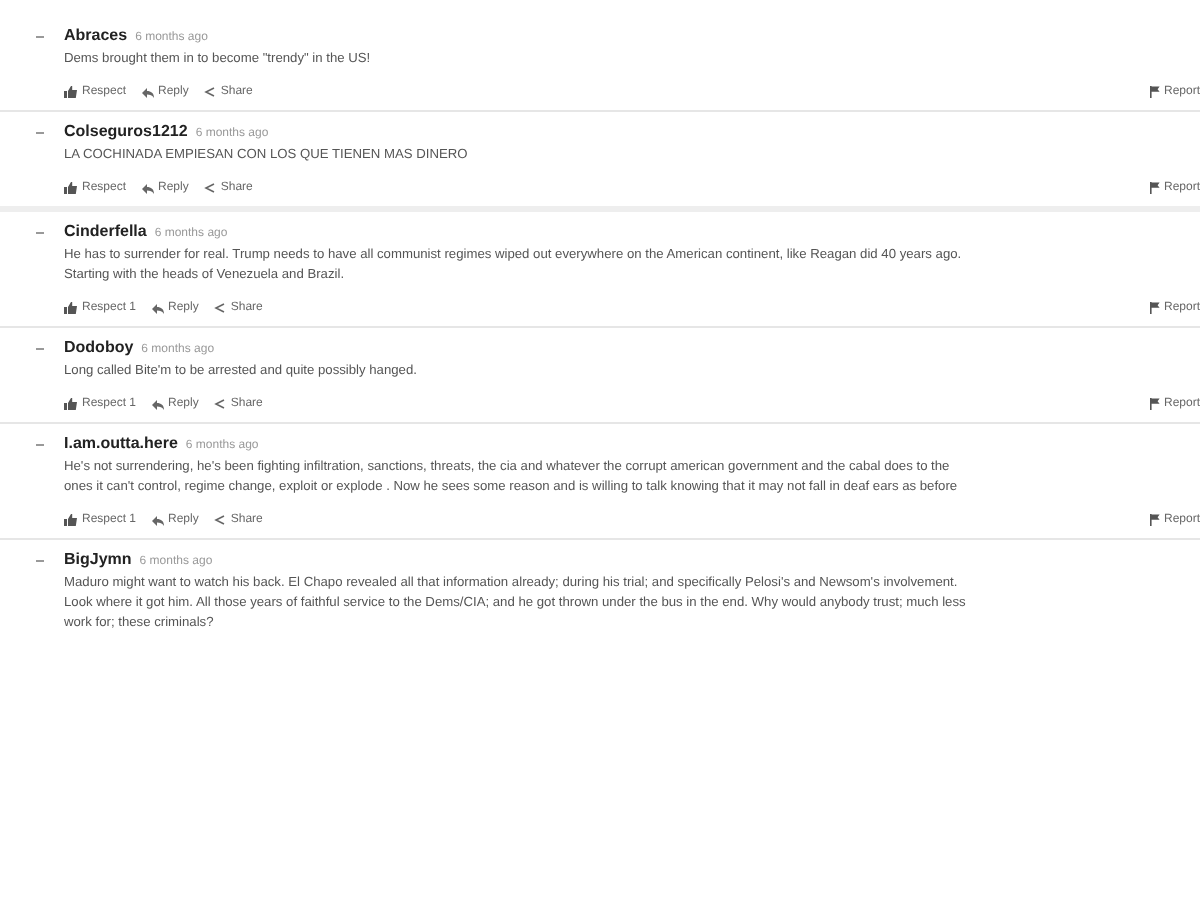  Describe the element at coordinates (96, 36) in the screenshot. I see `comment-author: Abraces` at that location.